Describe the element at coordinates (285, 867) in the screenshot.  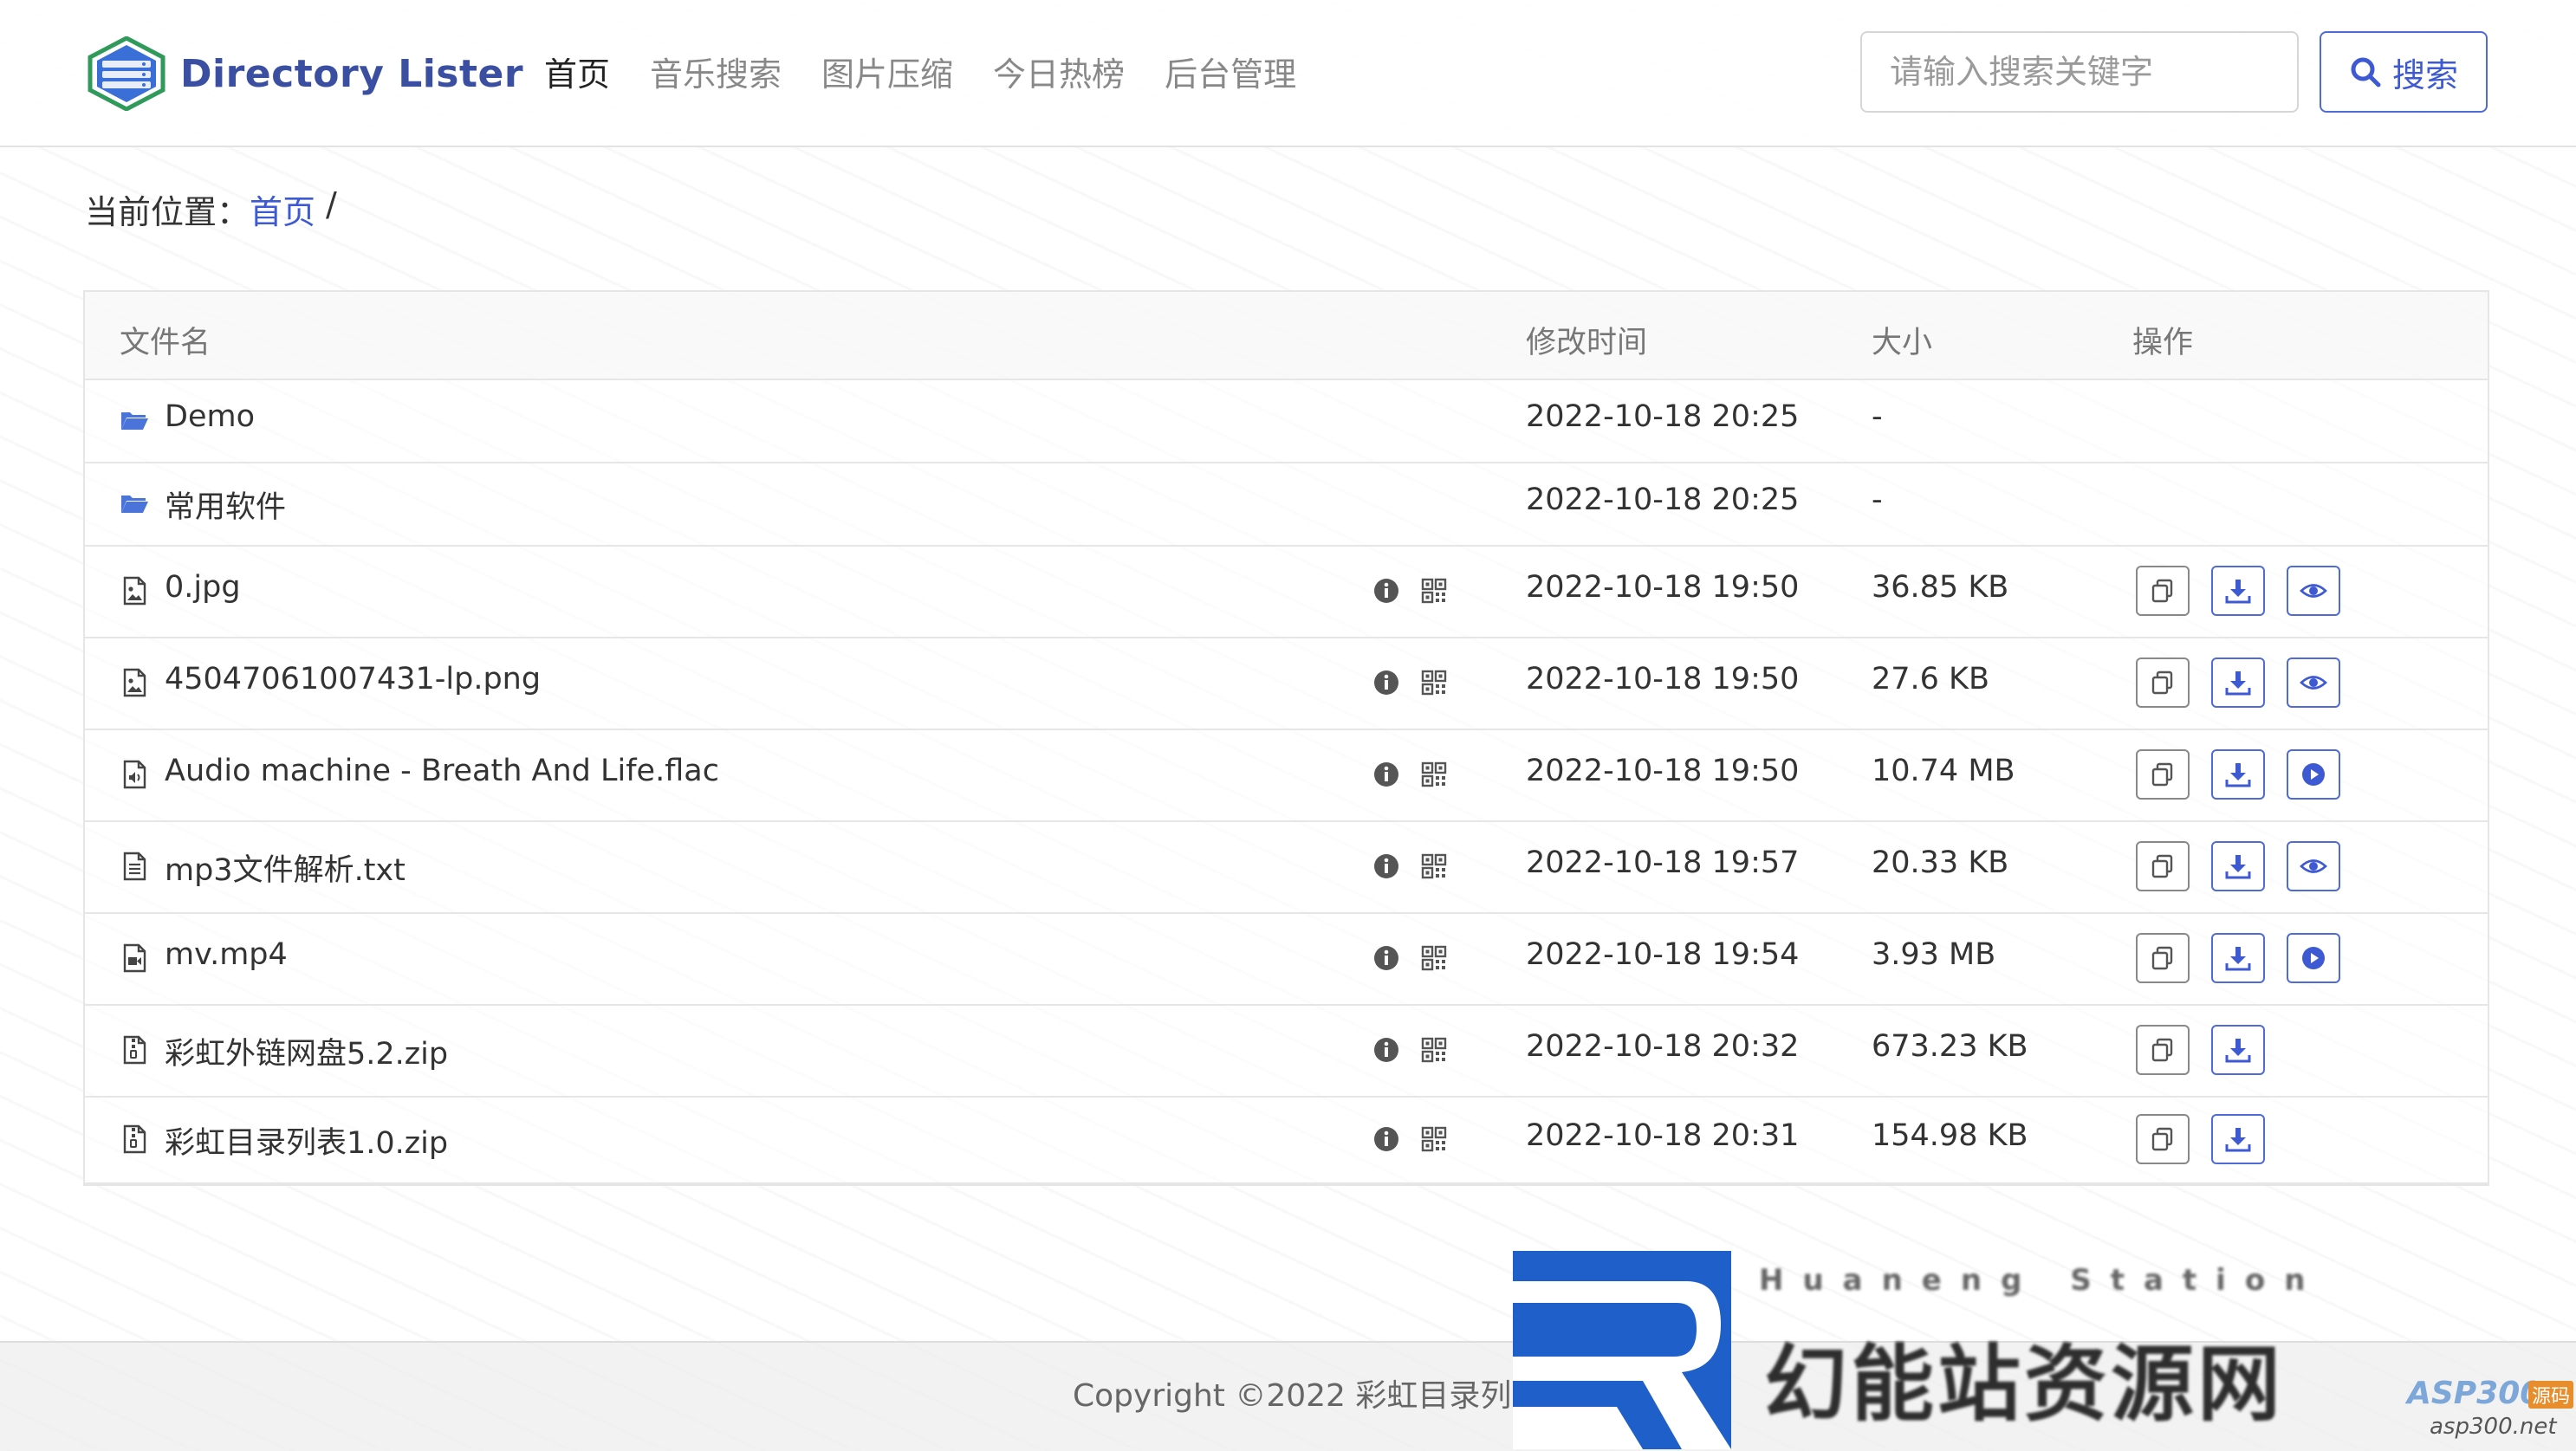
I see `file-name-link: mp3文件解析.txt` at that location.